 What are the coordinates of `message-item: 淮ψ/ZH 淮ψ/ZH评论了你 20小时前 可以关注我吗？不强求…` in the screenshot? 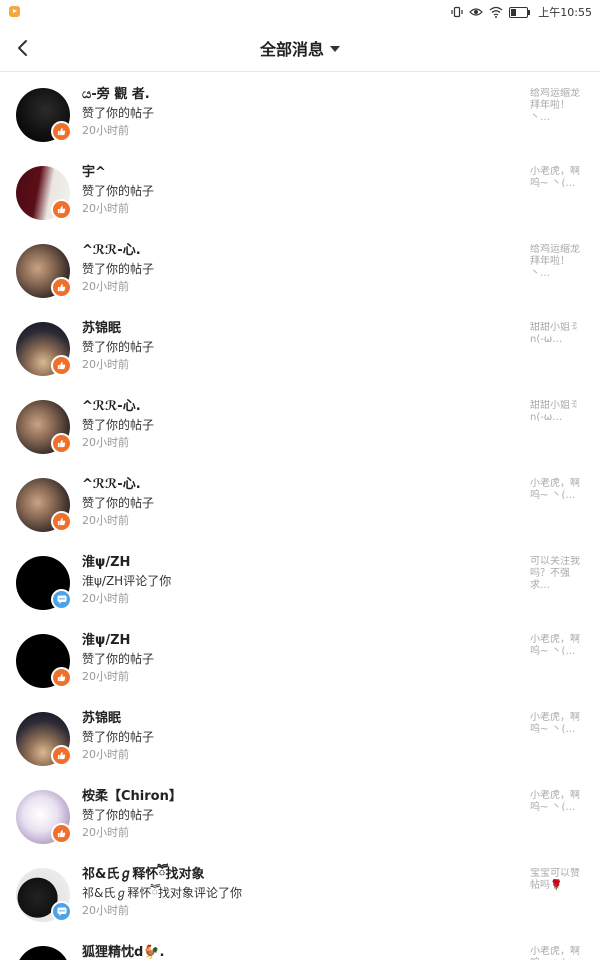 It's located at (300, 579).